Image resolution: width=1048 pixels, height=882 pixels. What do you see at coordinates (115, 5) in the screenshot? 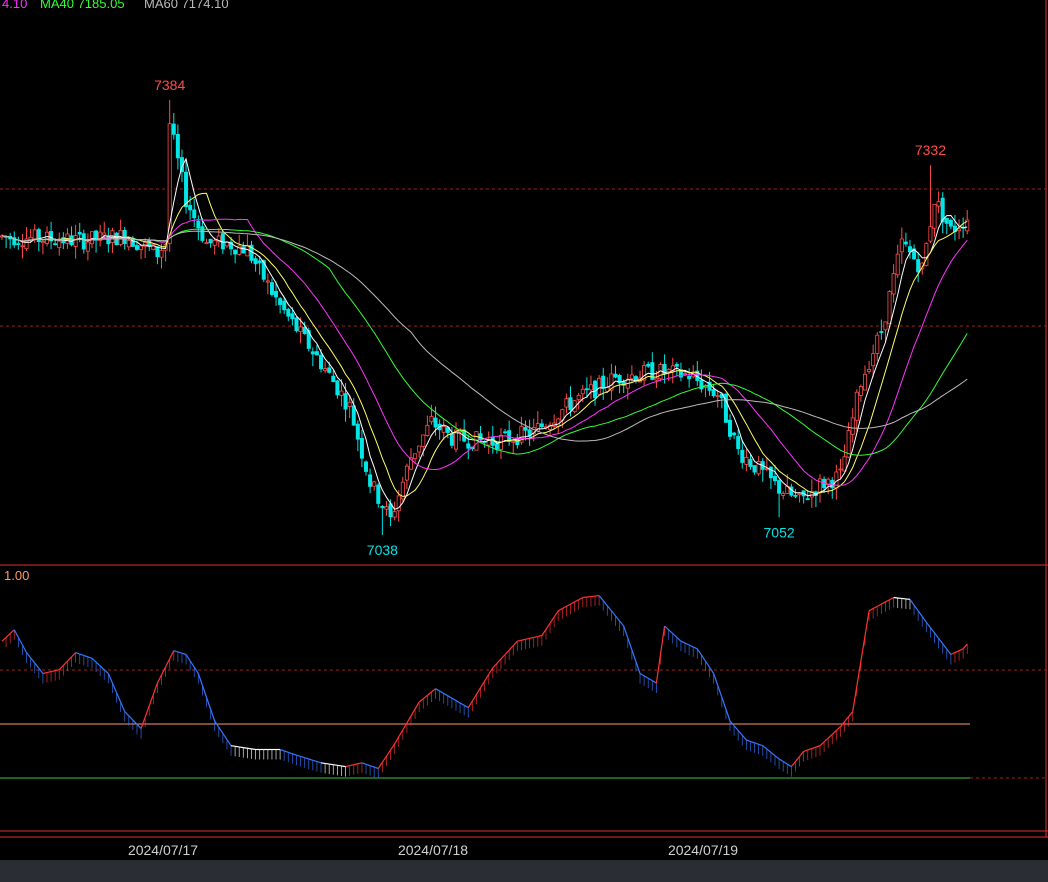
I see `ma-legend: 4.10 MA40 7185.05 MA60 7174.10` at bounding box center [115, 5].